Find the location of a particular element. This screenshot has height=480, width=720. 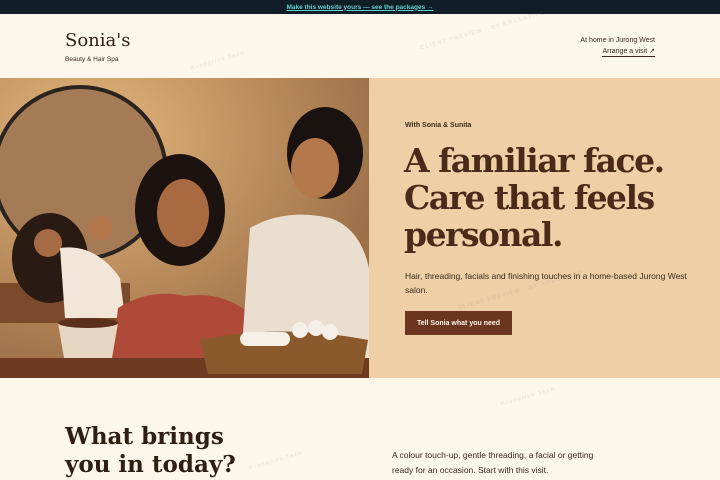

headline-line-3: personal. is located at coordinates (483, 234).